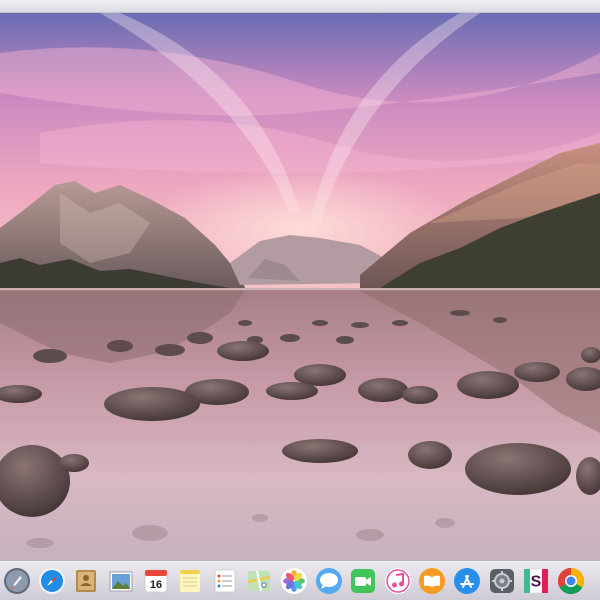 This screenshot has width=600, height=600. I want to click on compass-icon, so click(51, 580).